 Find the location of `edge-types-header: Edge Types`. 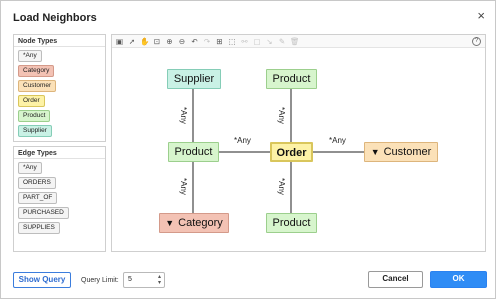

edge-types-header: Edge Types is located at coordinates (59, 153).